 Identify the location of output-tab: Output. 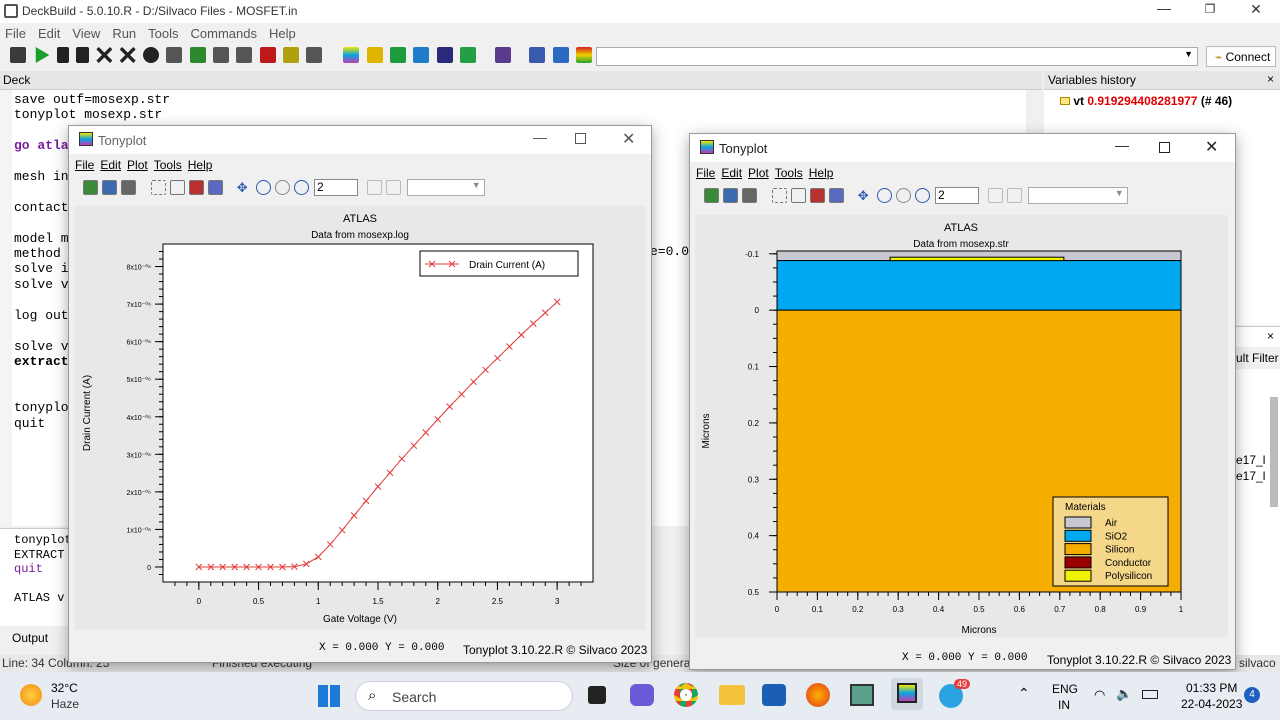
(30, 638).